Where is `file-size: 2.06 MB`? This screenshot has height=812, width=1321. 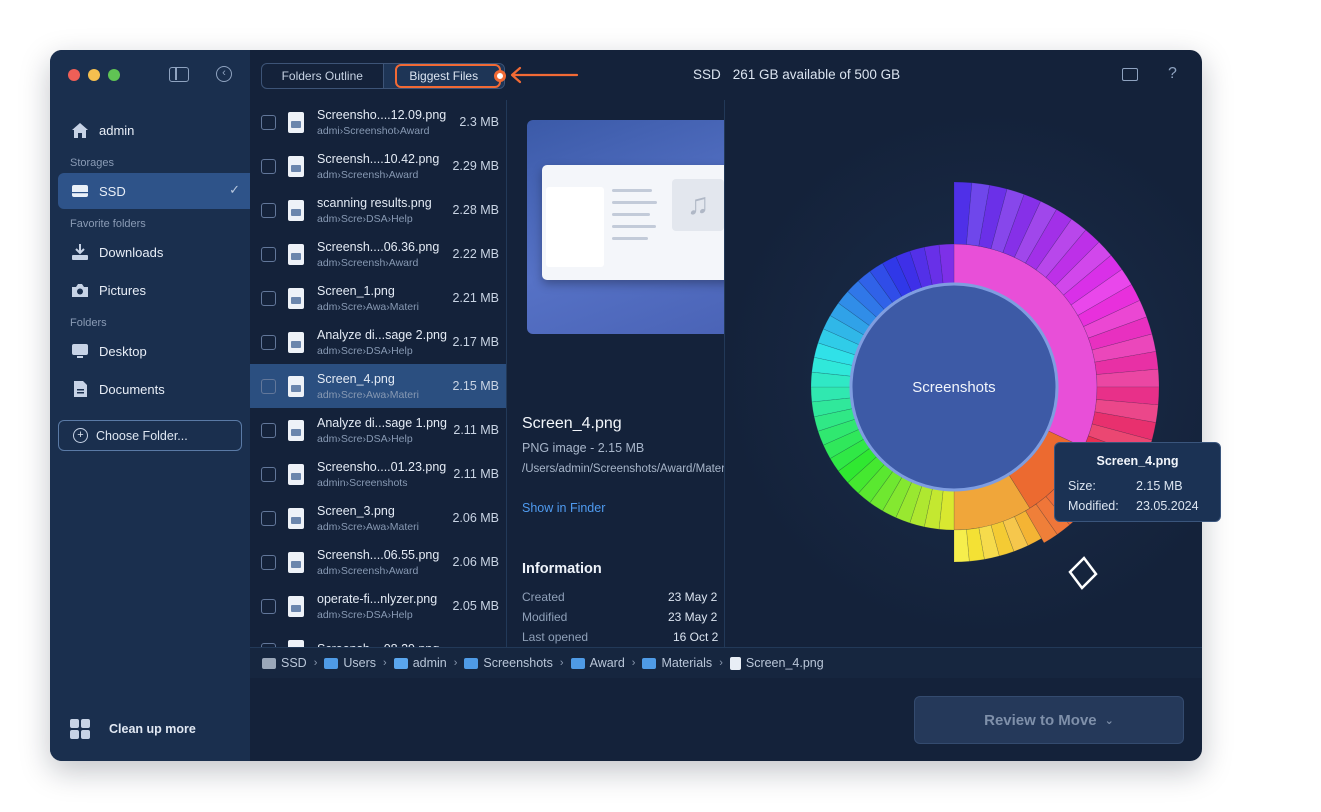 file-size: 2.06 MB is located at coordinates (475, 562).